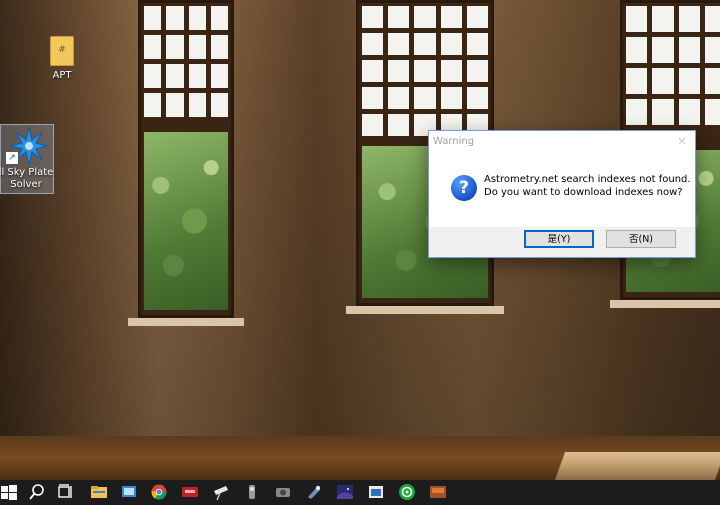 Image resolution: width=720 pixels, height=505 pixels. Describe the element at coordinates (641, 239) in the screenshot. I see `no-button: 否(N)` at that location.